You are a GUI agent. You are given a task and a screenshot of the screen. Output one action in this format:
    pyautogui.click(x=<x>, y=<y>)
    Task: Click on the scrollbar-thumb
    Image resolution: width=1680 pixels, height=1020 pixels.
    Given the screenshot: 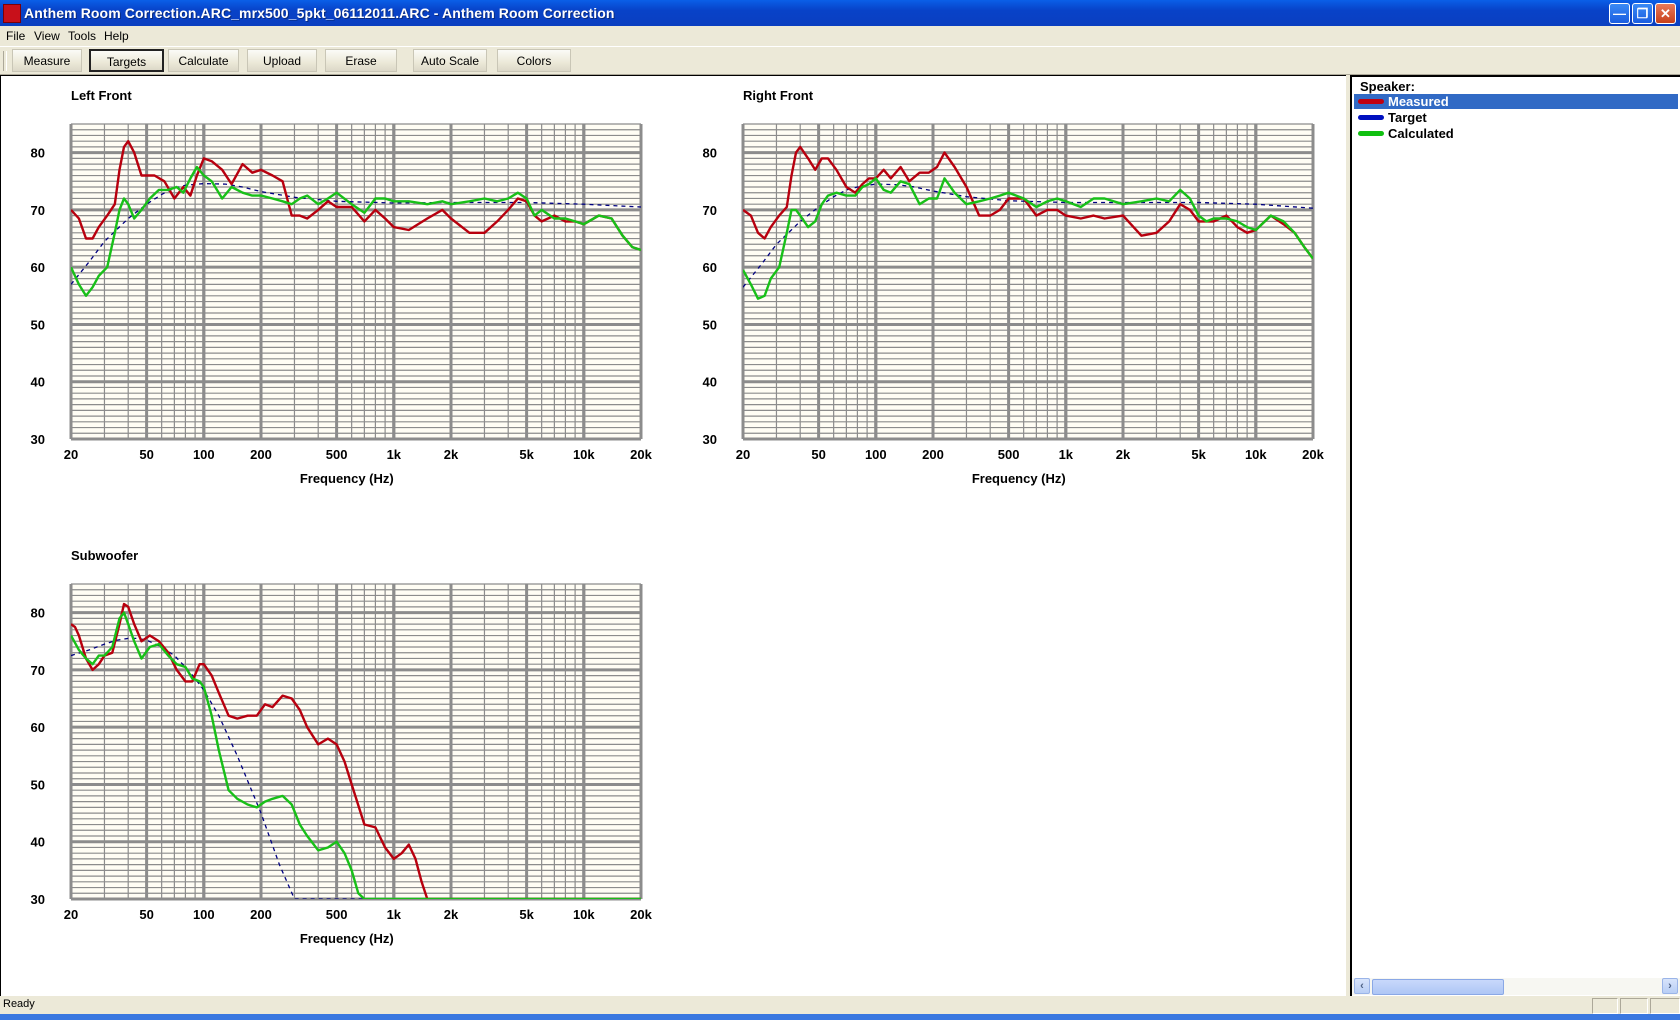 What is the action you would take?
    pyautogui.click(x=1438, y=987)
    